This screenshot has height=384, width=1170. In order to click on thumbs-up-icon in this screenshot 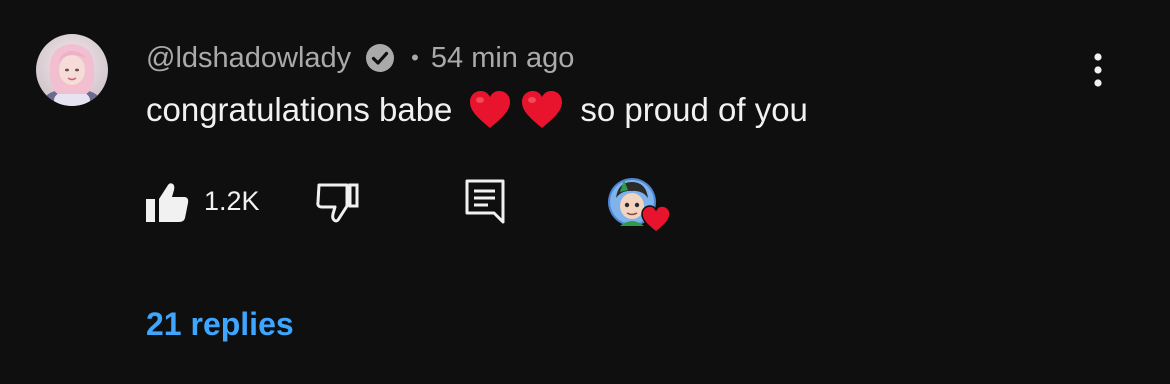, I will do `click(167, 202)`.